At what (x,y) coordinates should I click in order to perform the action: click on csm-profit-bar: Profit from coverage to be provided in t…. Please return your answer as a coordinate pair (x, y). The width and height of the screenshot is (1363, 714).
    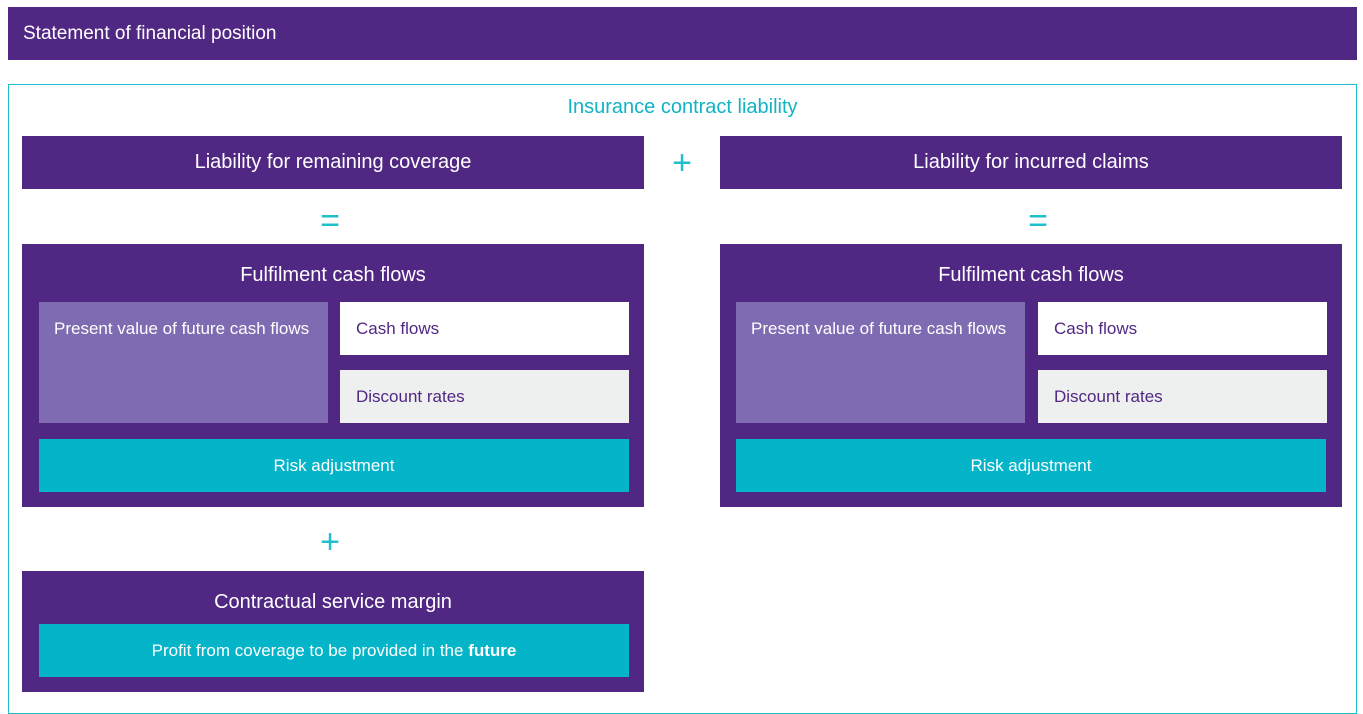
    Looking at the image, I should click on (334, 650).